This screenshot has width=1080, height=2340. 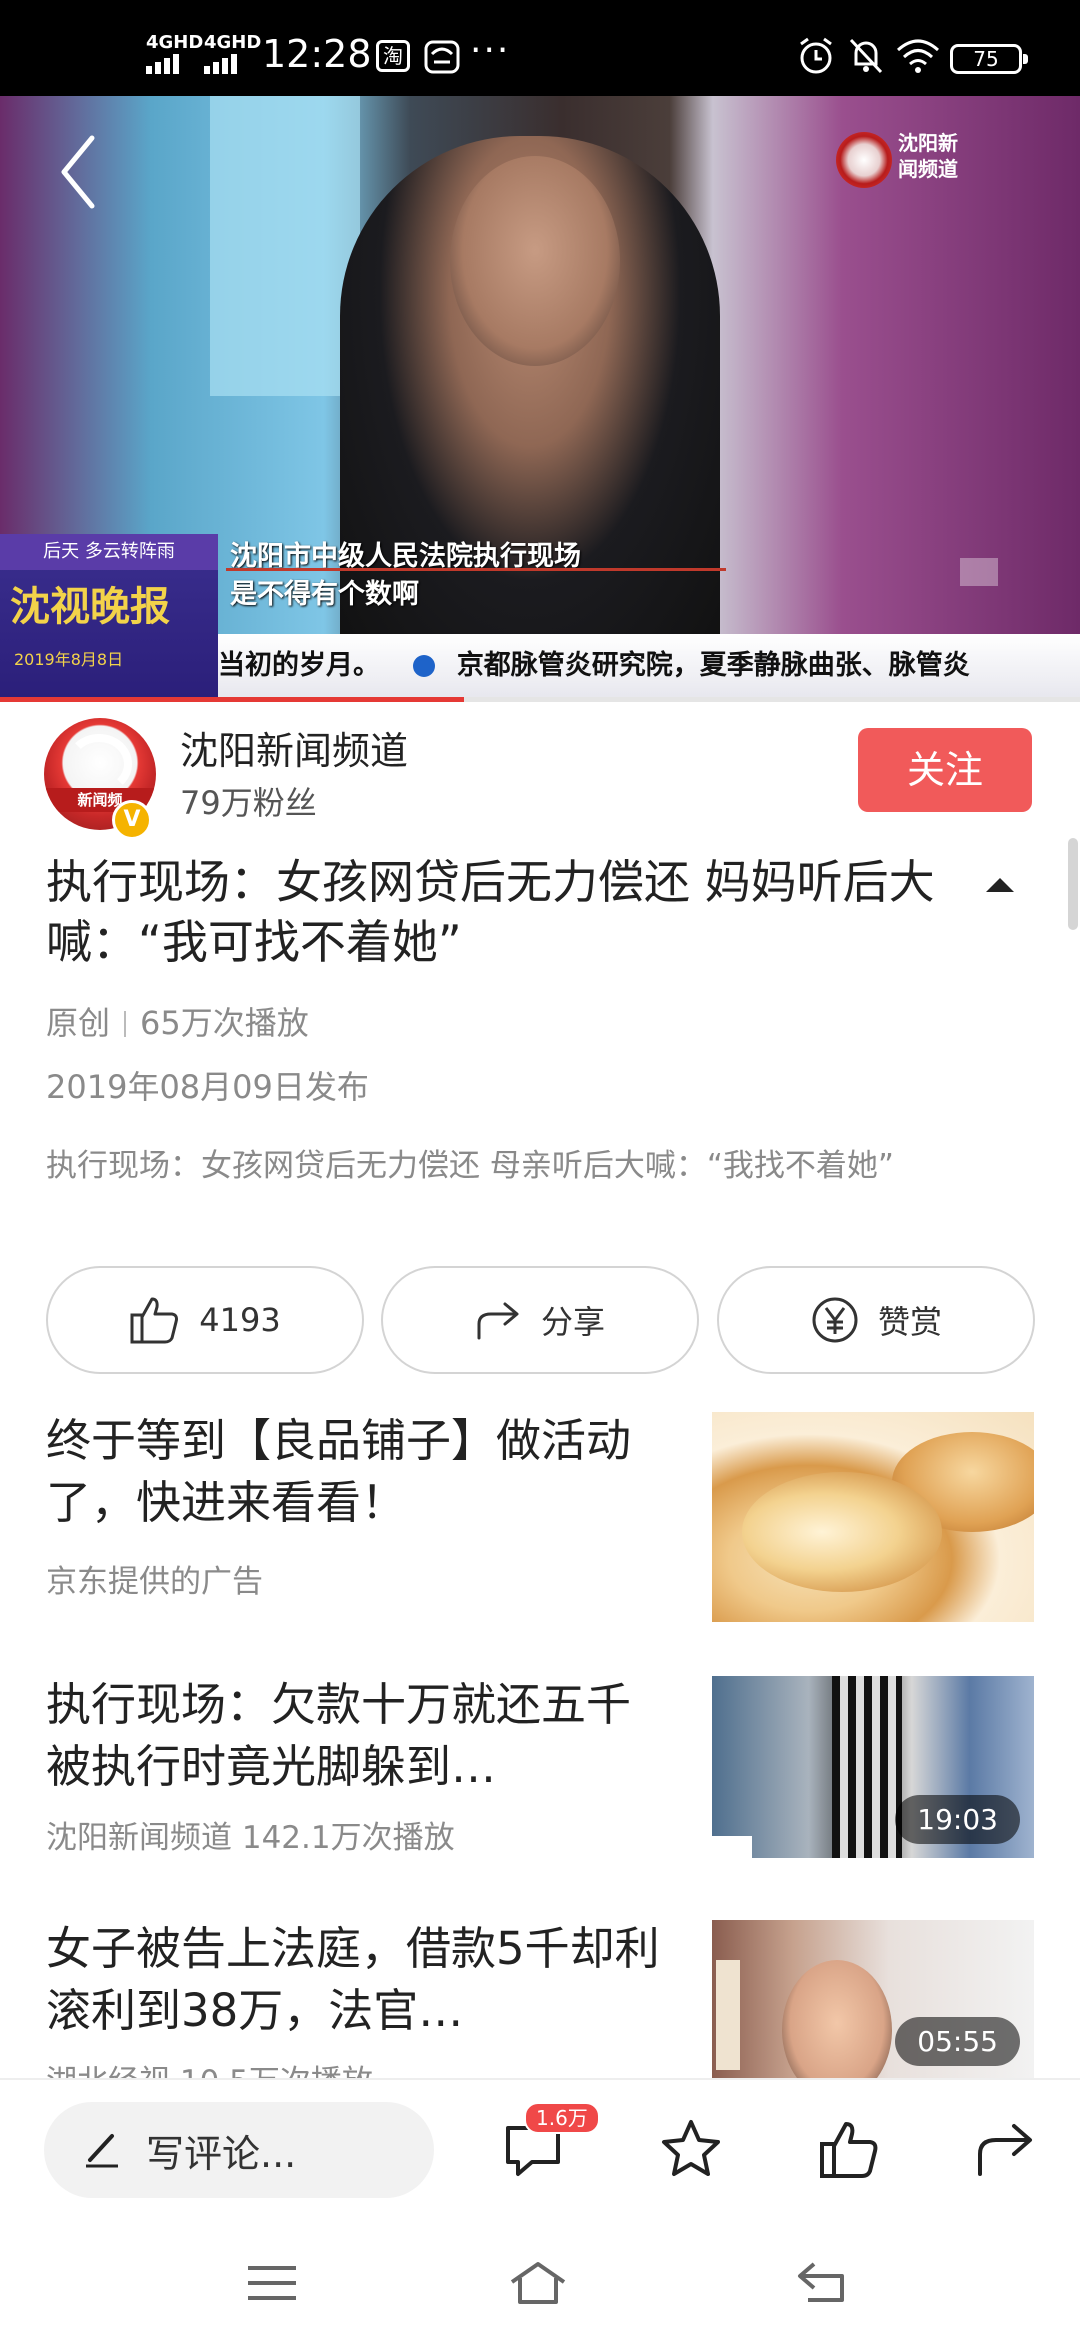 What do you see at coordinates (476, 569) in the screenshot?
I see `caption-divider` at bounding box center [476, 569].